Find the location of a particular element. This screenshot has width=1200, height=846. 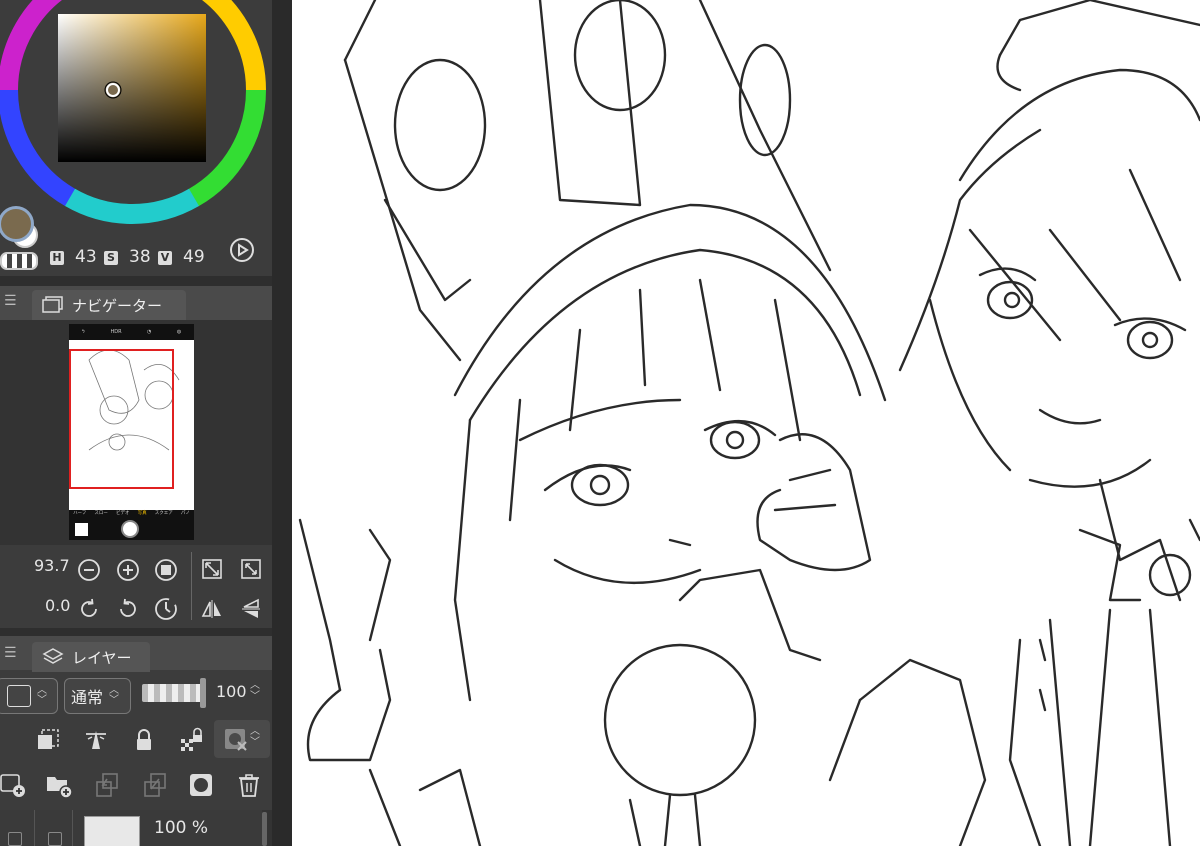

blend-mode-select: 通常 ︿ ﹀ is located at coordinates (97, 696).